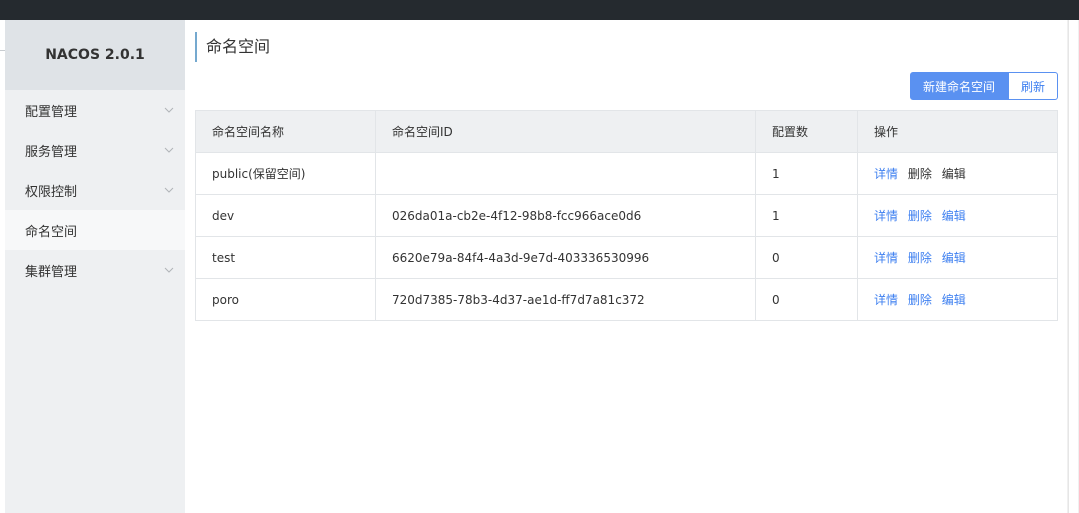 Image resolution: width=1079 pixels, height=513 pixels. I want to click on header-operations: 操作, so click(957, 131).